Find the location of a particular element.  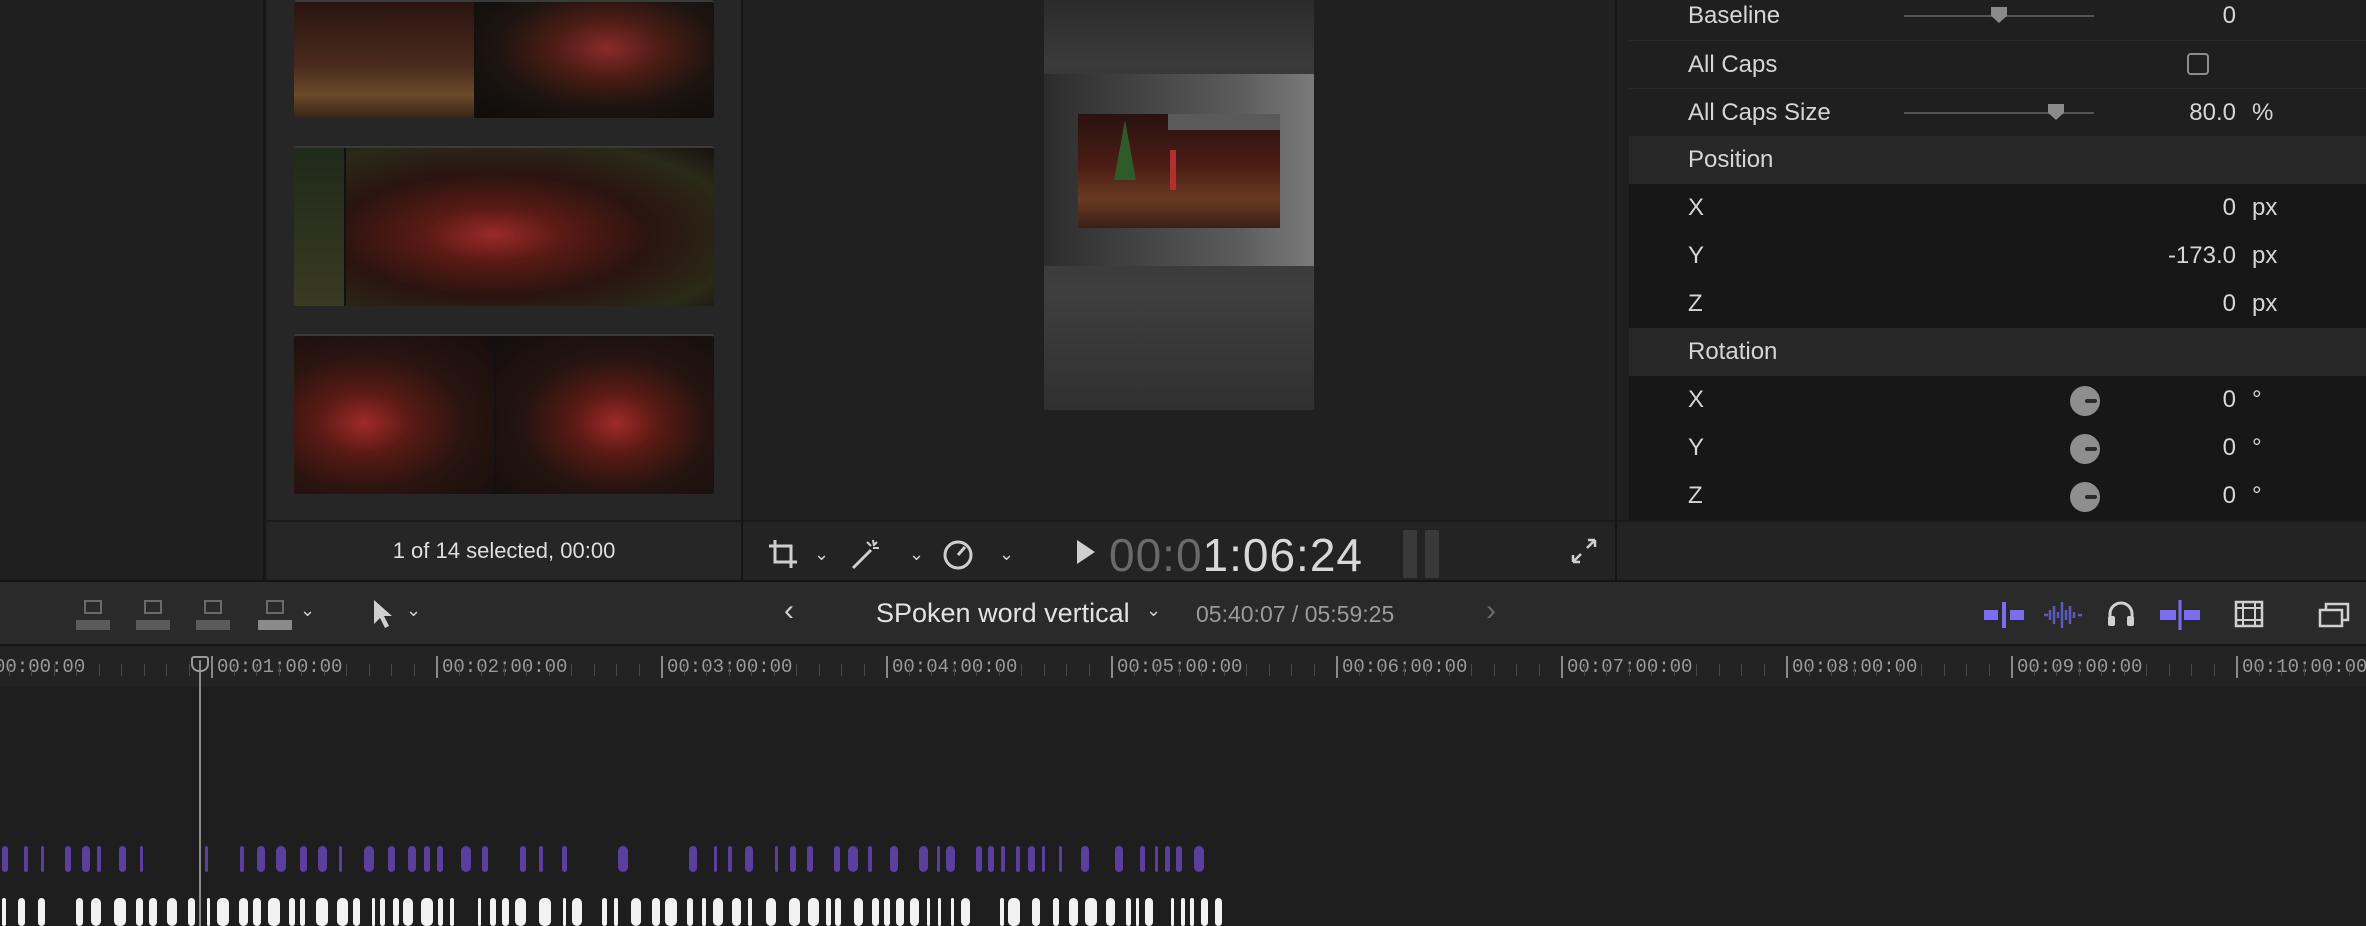

speedometer-icon is located at coordinates (958, 557).